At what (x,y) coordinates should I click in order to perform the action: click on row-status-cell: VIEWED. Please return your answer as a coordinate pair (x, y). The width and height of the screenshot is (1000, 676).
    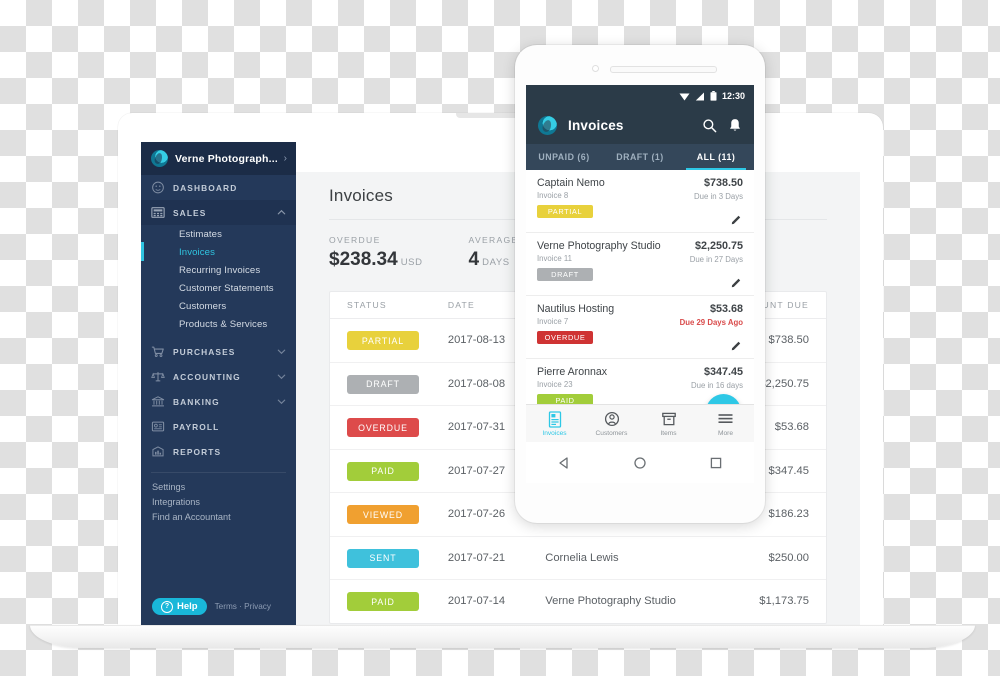
    Looking at the image, I should click on (389, 514).